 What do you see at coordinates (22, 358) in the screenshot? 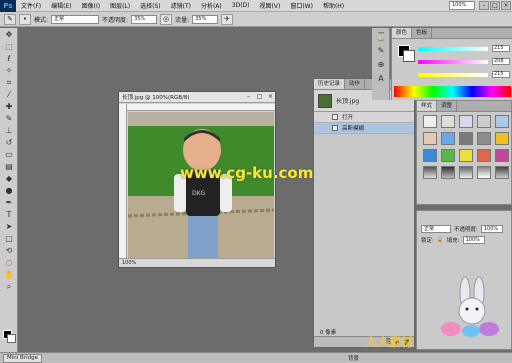
I see `mini-bridge-tab: Mini Bridge` at bounding box center [22, 358].